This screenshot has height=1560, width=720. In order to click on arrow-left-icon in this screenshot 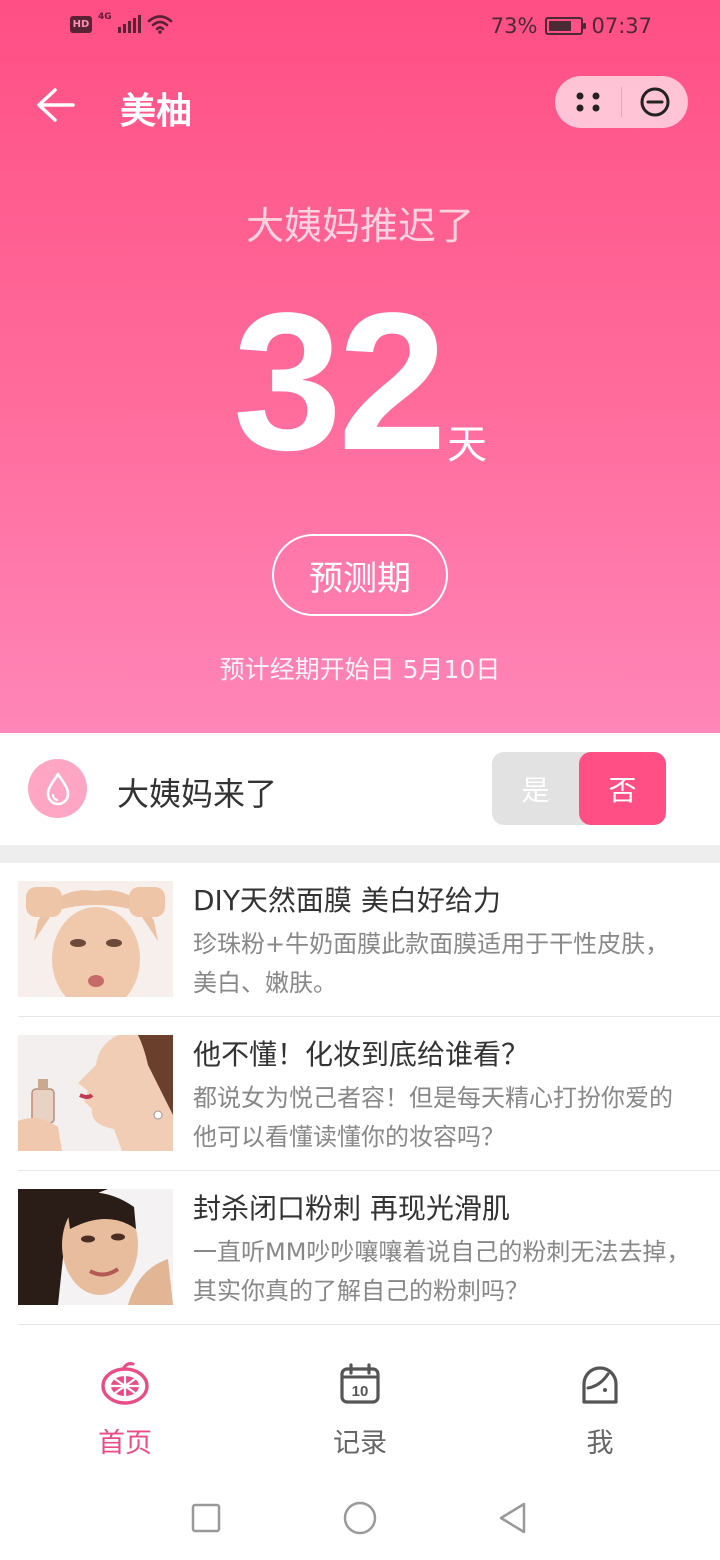, I will do `click(56, 105)`.